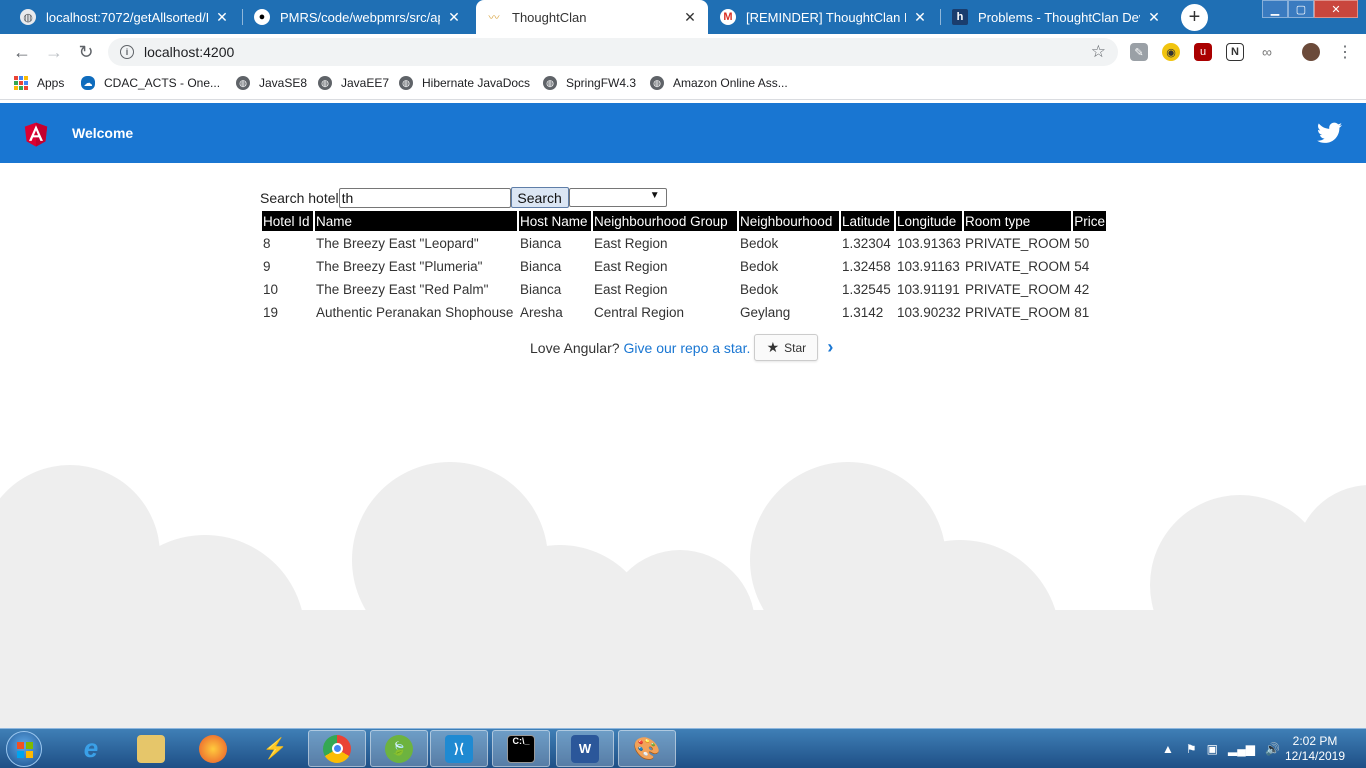 The image size is (1366, 768). I want to click on search-form: Search hotel Search ▼, so click(463, 197).